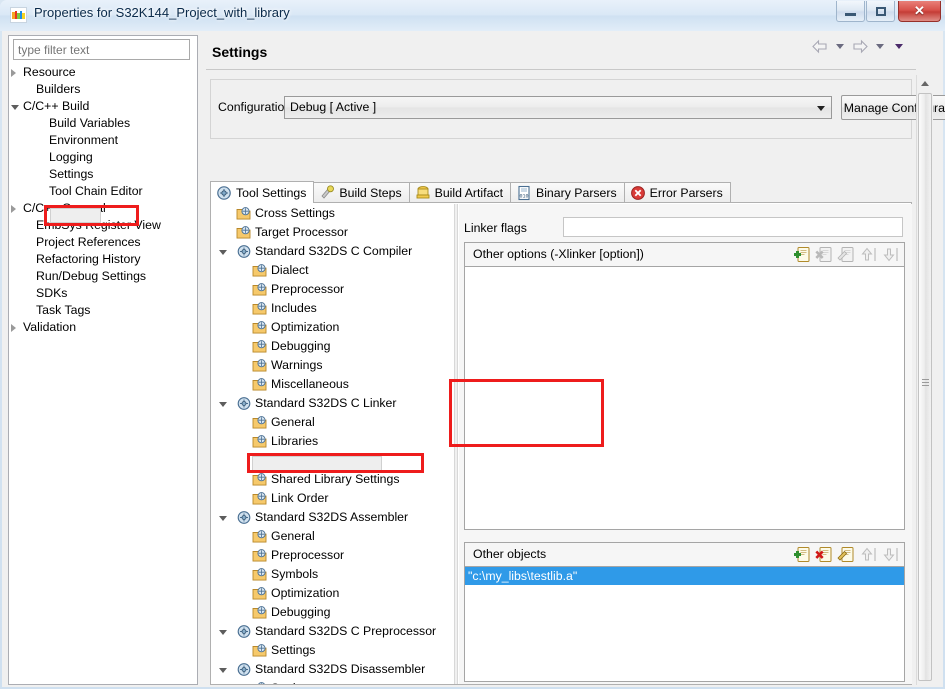 The width and height of the screenshot is (945, 689). I want to click on scroll-up-arrow-icon, so click(925, 83).